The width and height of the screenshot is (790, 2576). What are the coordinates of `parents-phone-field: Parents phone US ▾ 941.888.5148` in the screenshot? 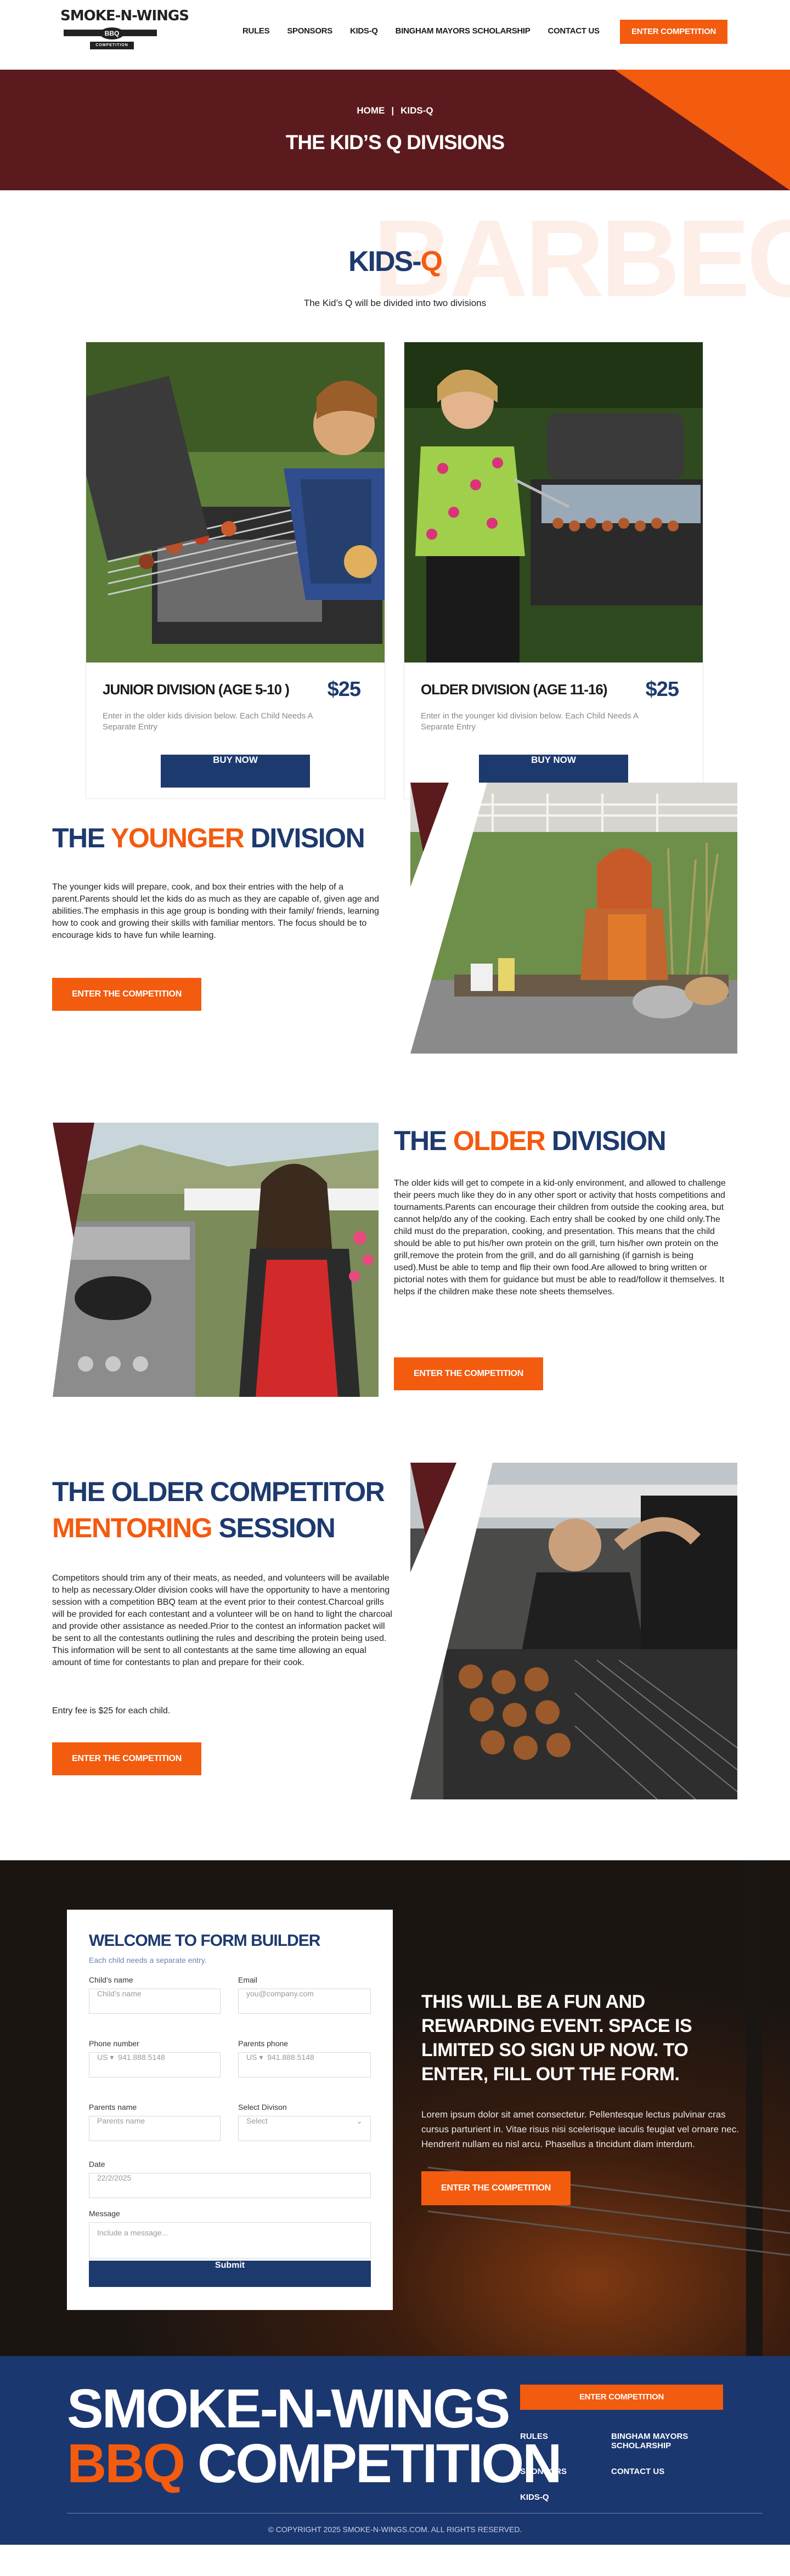 It's located at (304, 2058).